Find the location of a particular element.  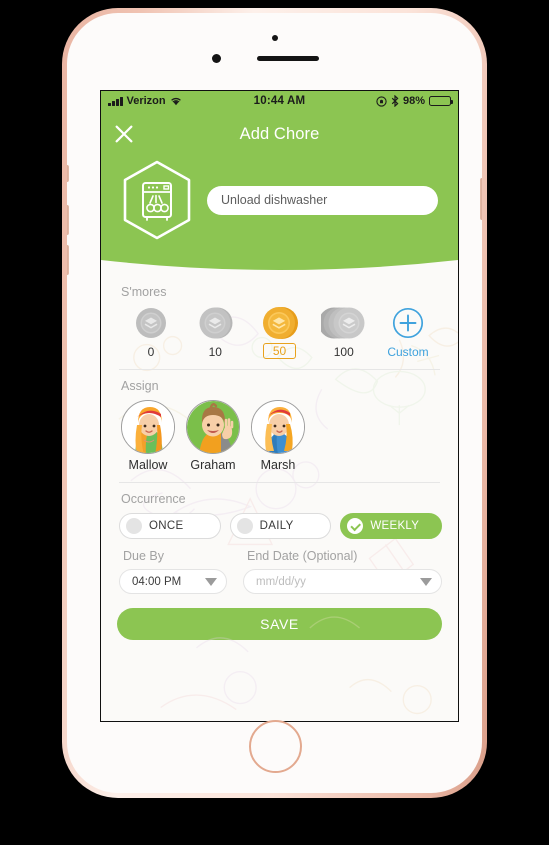

smores-value-label: 10 is located at coordinates (215, 352).